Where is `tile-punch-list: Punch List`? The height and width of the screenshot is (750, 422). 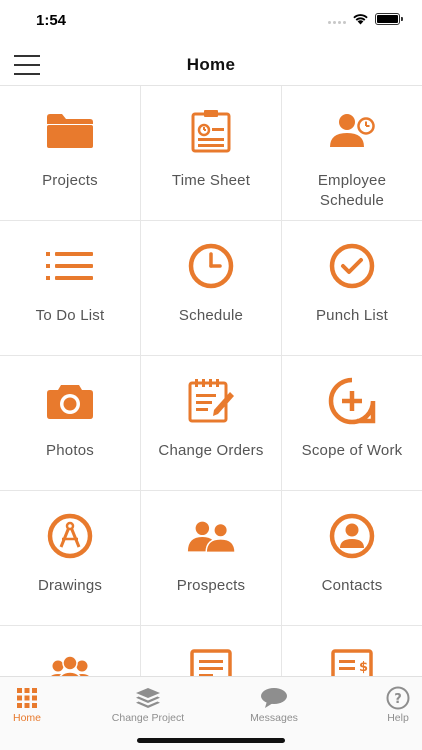
tile-punch-list: Punch List is located at coordinates (352, 288).